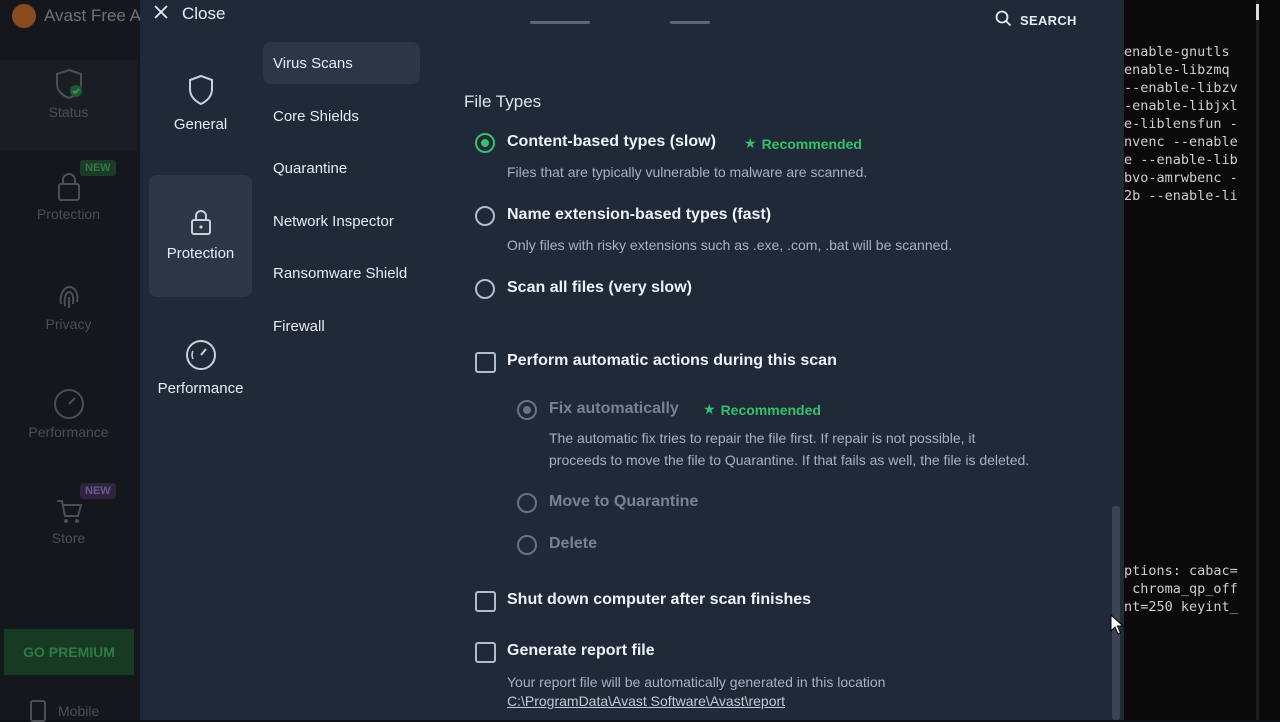 The height and width of the screenshot is (722, 1280). What do you see at coordinates (341, 273) in the screenshot?
I see `subnav-ransomware-shield: Ransomware Shield` at bounding box center [341, 273].